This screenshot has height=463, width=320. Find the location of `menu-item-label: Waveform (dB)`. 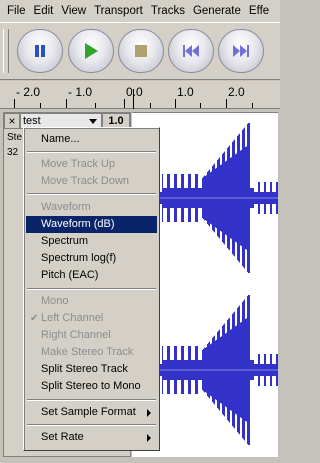

menu-item-label: Waveform (dB) is located at coordinates (78, 224).